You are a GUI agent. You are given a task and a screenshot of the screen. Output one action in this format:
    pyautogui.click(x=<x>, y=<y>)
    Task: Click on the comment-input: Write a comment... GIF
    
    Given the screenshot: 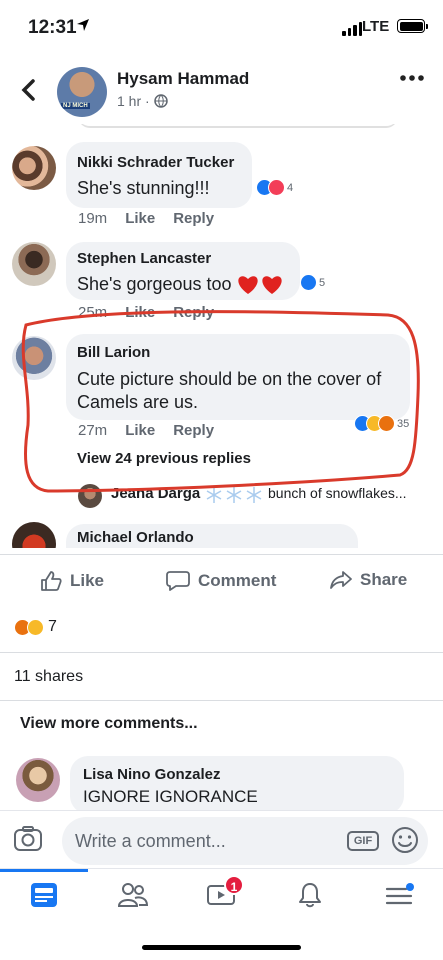 What is the action you would take?
    pyautogui.click(x=245, y=841)
    